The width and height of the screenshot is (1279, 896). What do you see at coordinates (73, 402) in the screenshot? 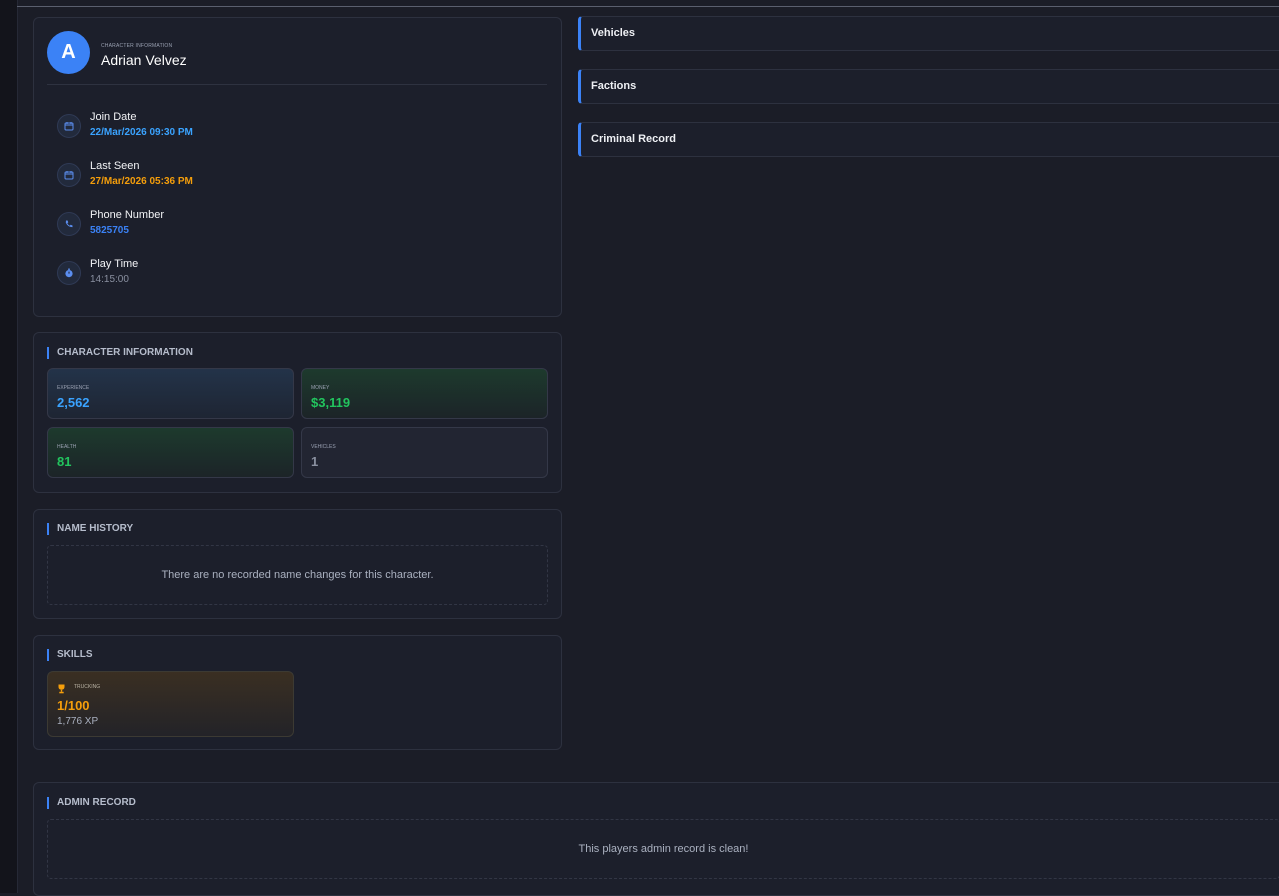
I see `stat-value: 2,562` at bounding box center [73, 402].